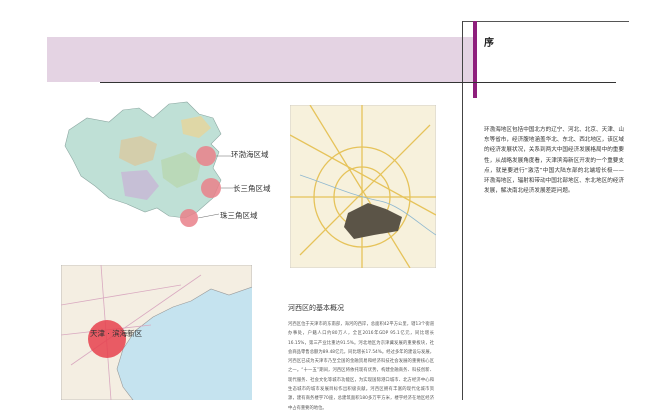 The width and height of the screenshot is (667, 413). Describe the element at coordinates (489, 43) in the screenshot. I see `section-title: 序` at that location.